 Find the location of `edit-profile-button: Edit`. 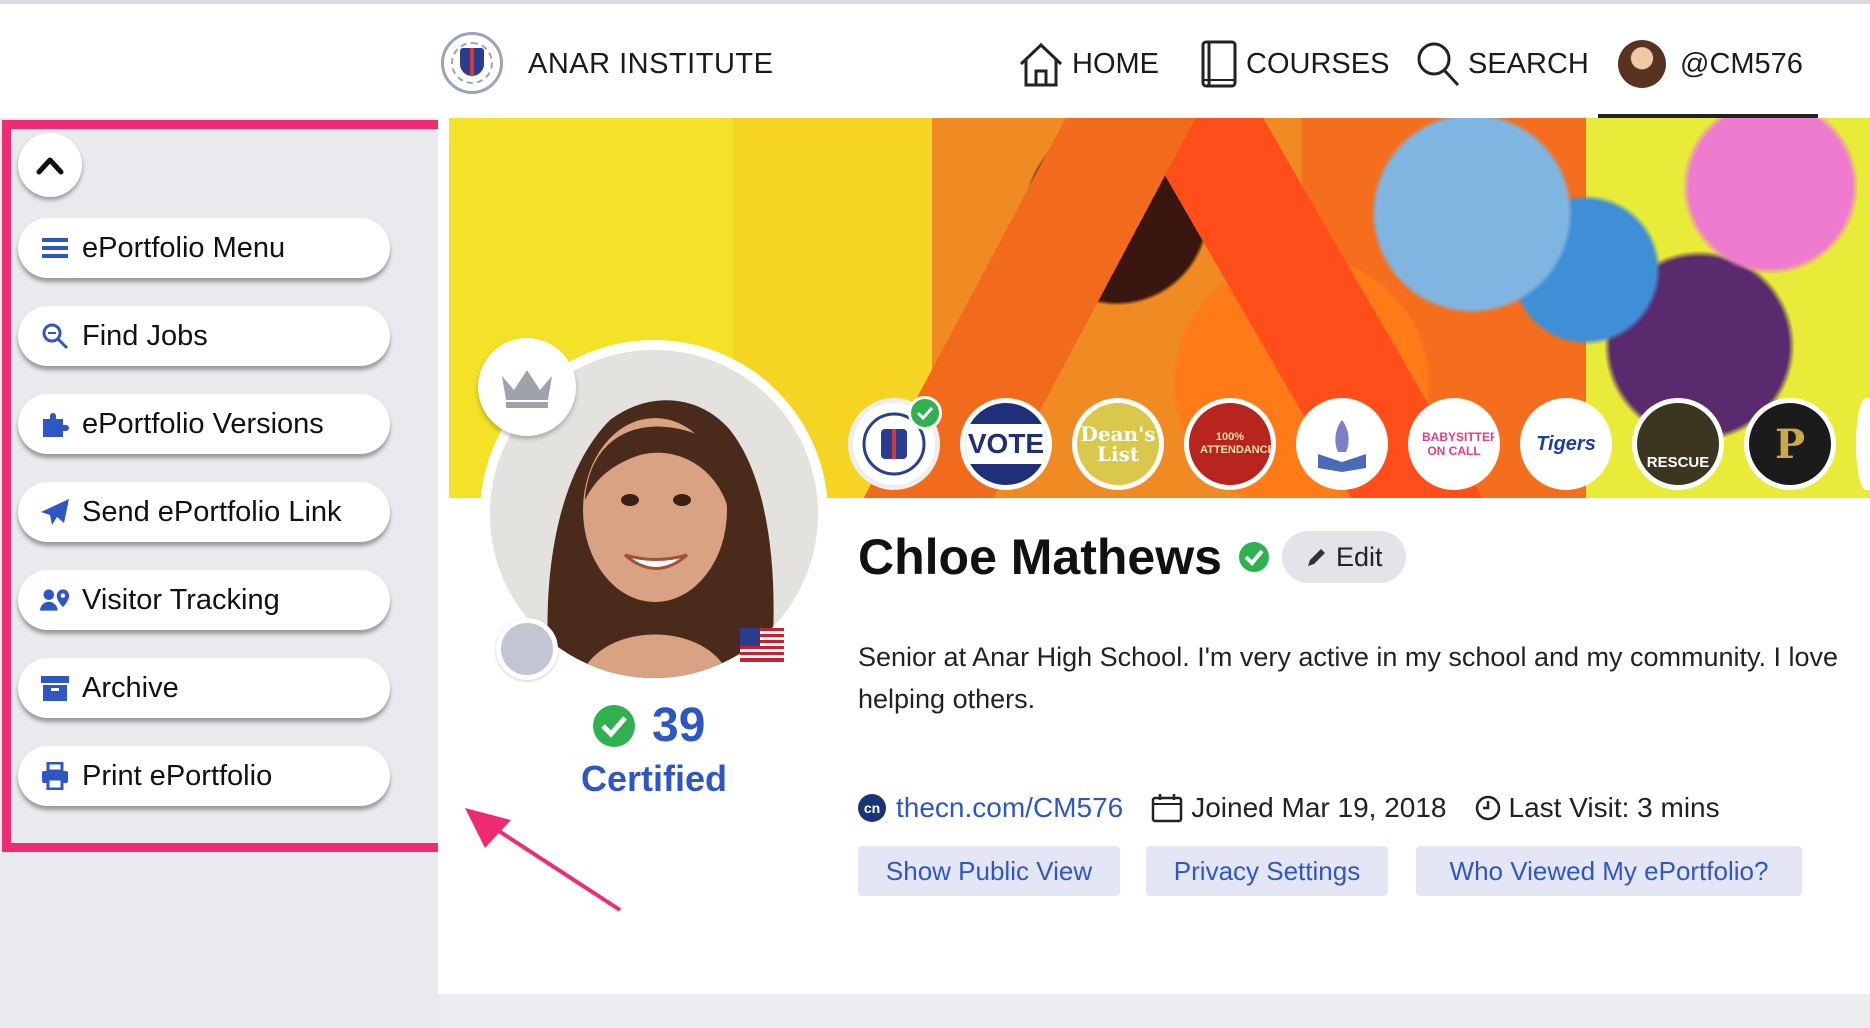

edit-profile-button: Edit is located at coordinates (1344, 557).